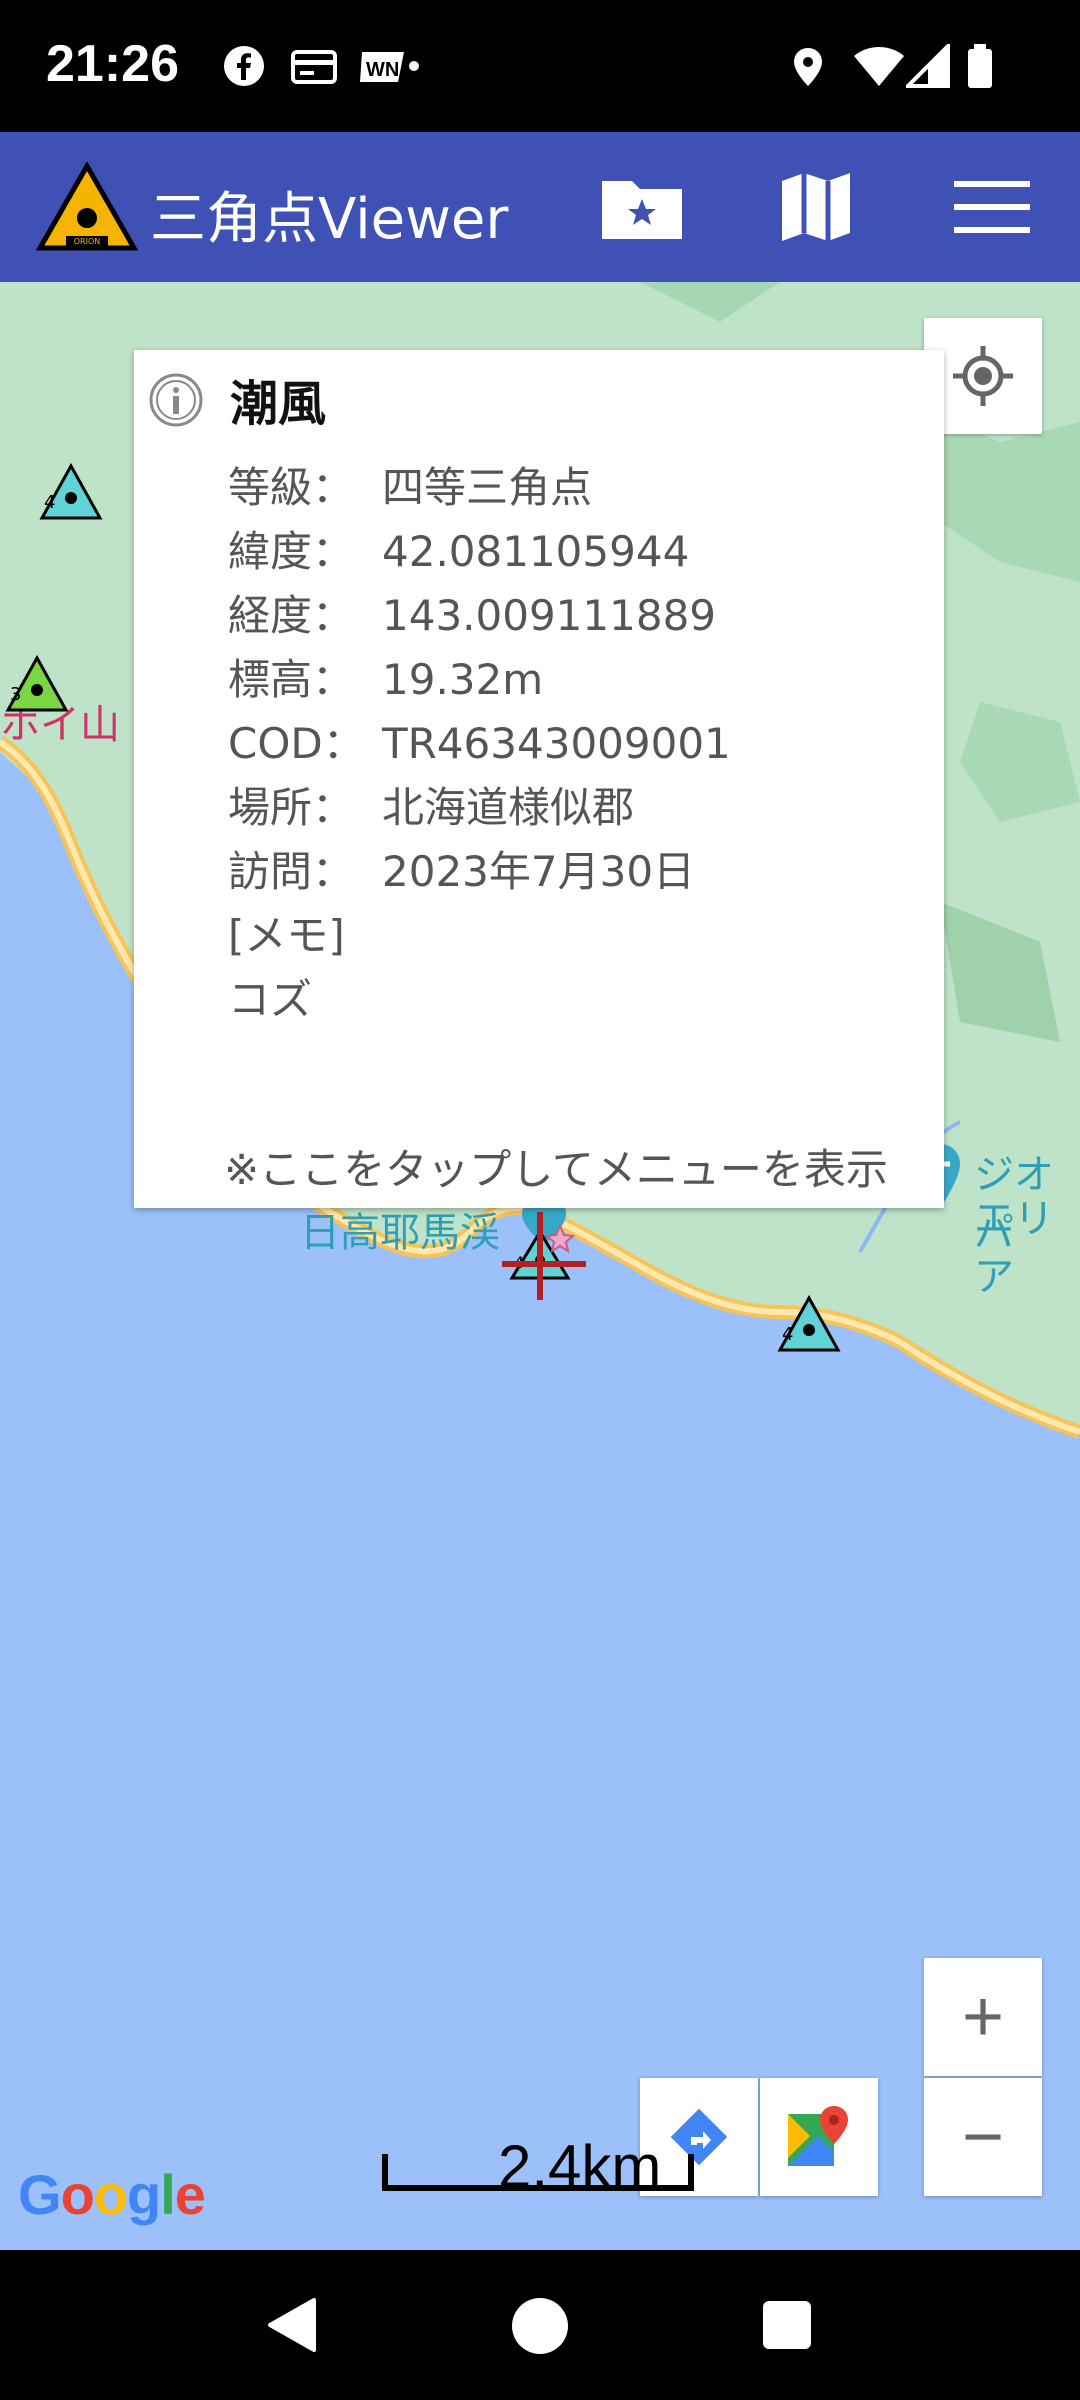  I want to click on info-row-grade: 等級： 四等三角点, so click(410, 484).